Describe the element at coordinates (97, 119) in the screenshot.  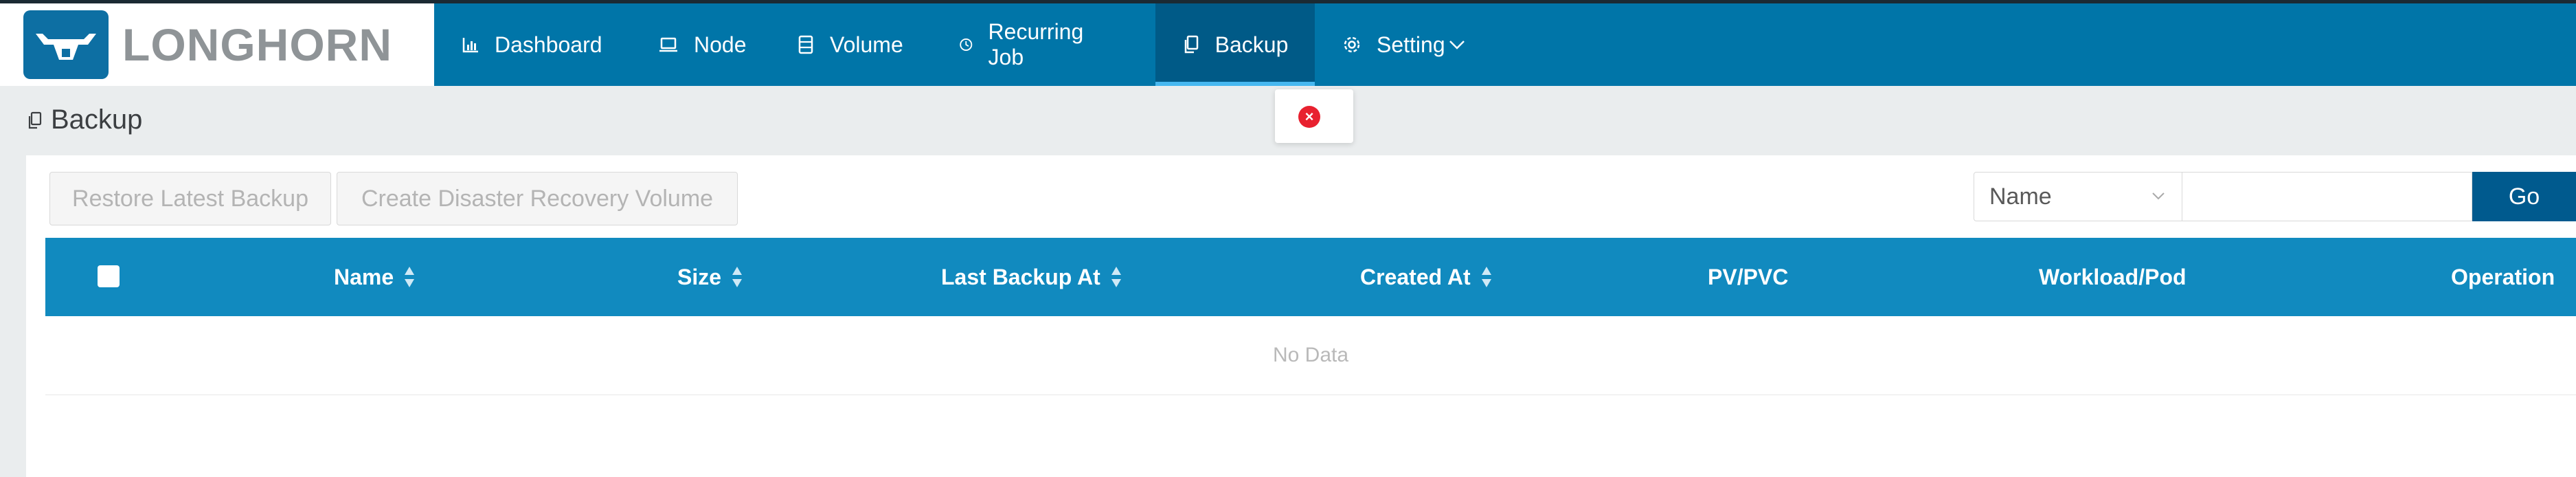
I see `page-title-text: Backup` at that location.